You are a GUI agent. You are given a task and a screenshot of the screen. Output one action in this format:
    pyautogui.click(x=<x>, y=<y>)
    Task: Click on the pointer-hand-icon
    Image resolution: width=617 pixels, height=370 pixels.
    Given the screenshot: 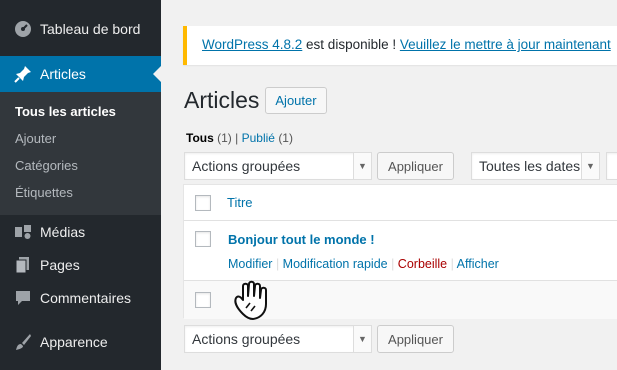 What is the action you would take?
    pyautogui.click(x=251, y=300)
    